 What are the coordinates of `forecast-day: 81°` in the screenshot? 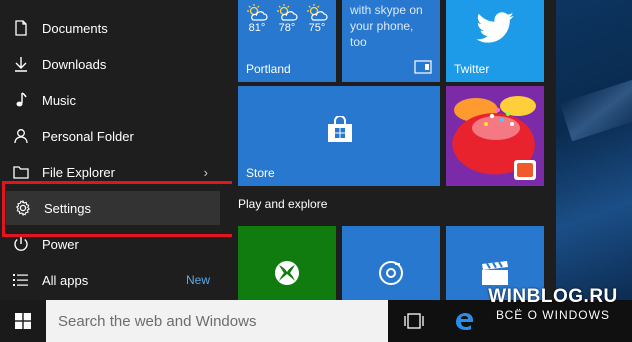 It's located at (257, 19).